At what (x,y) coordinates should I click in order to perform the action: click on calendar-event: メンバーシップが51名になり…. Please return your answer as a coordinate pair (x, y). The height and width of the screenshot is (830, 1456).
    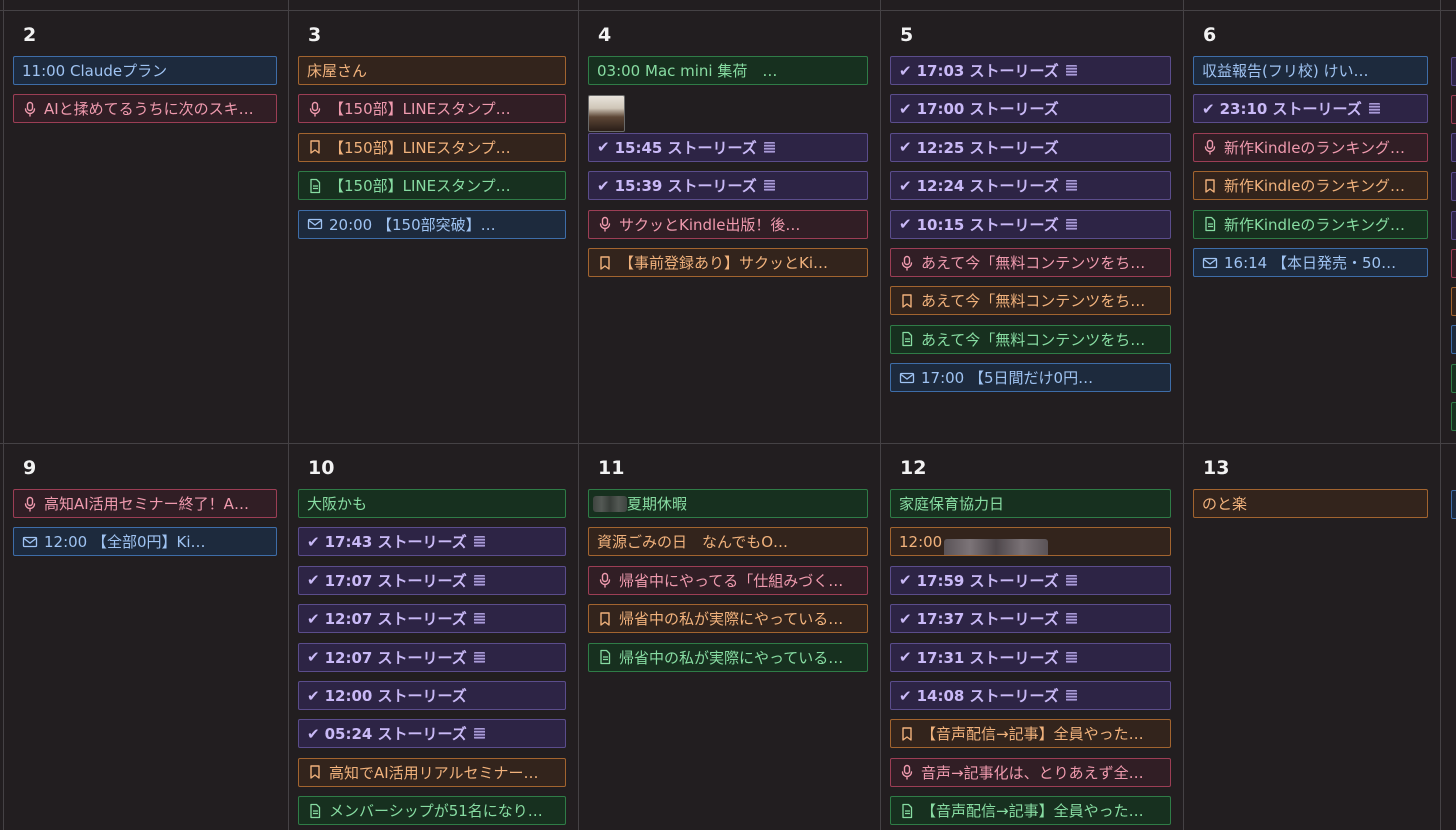
    Looking at the image, I should click on (432, 811).